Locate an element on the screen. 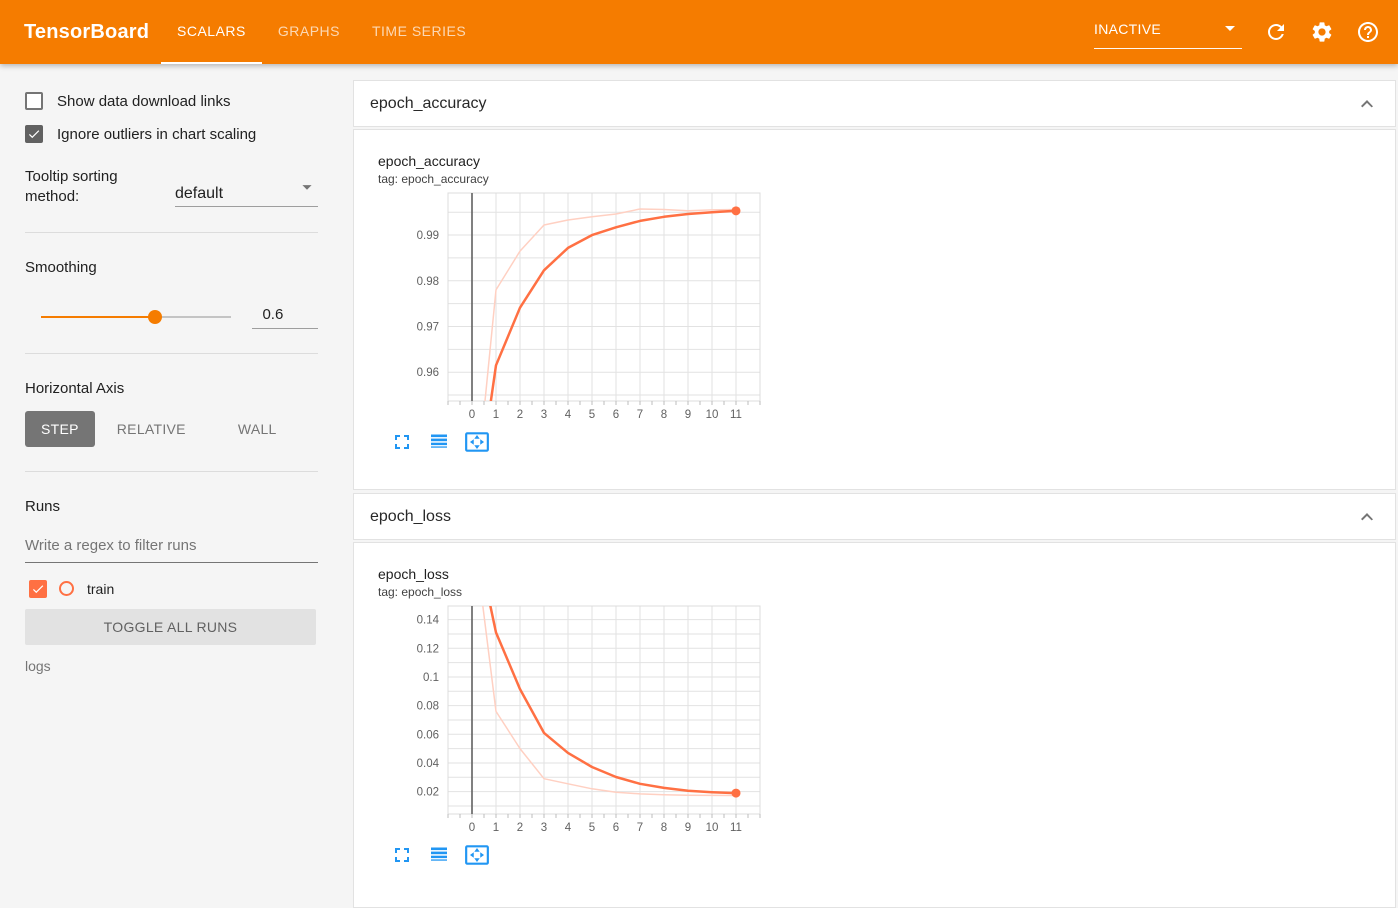 The image size is (1398, 908). tooltip-sorting-value: default is located at coordinates (199, 193).